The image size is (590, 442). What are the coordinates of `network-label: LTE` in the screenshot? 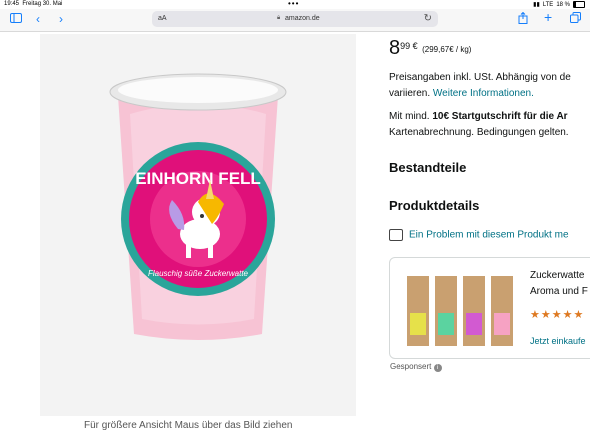 It's located at (548, 4).